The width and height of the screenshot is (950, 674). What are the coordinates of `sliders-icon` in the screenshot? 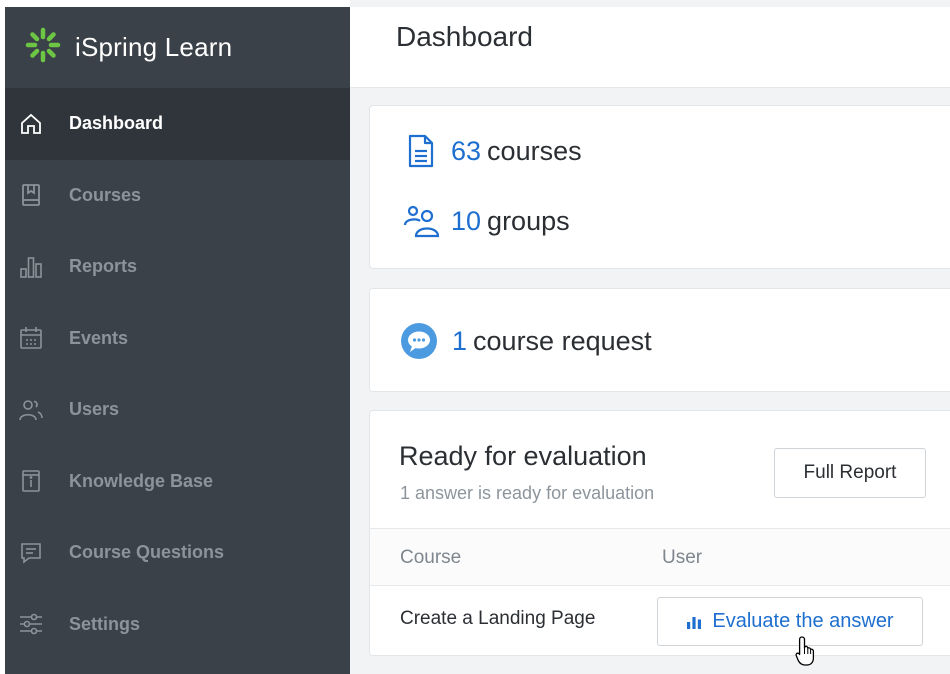 It's located at (31, 624).